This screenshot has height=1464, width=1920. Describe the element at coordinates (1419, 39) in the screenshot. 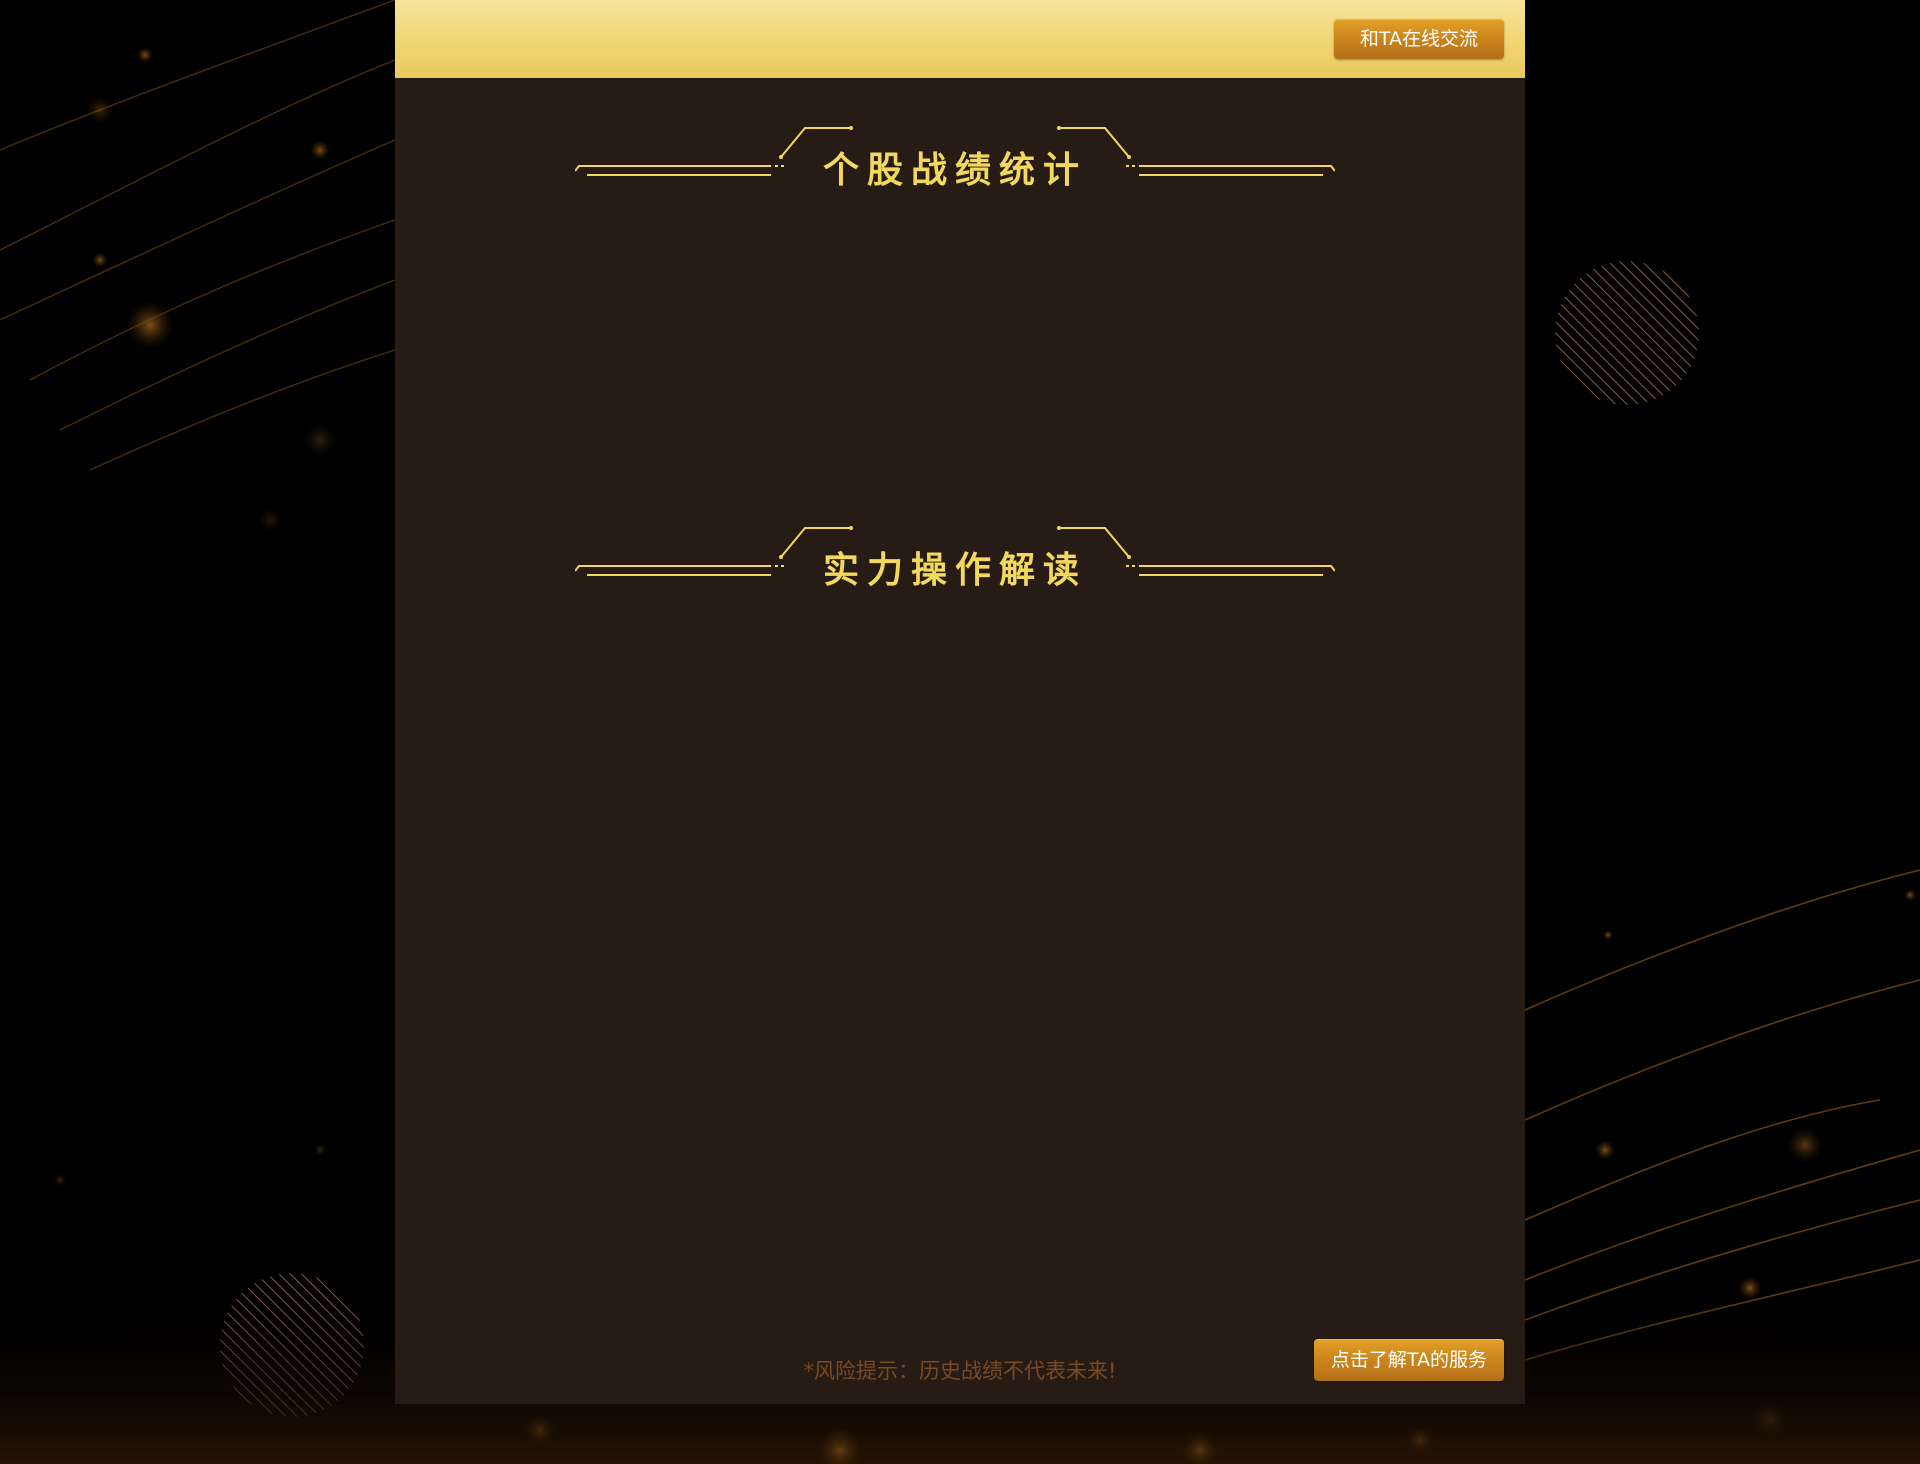

I see `chat-online-button: 和TA在线交流` at that location.